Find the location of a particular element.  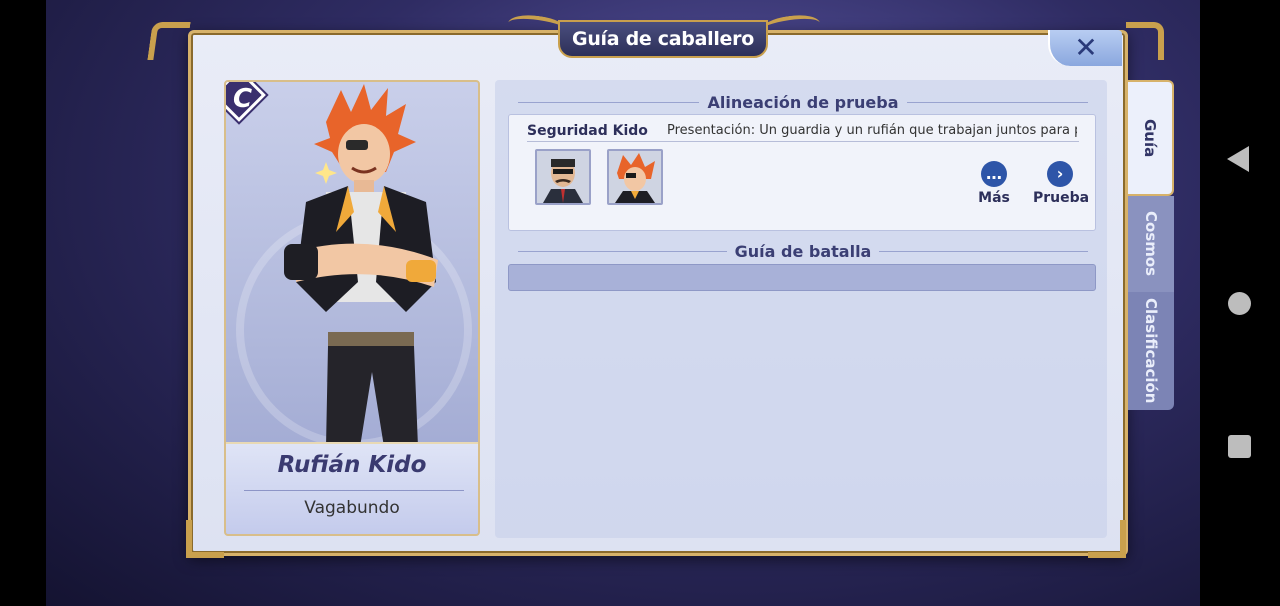

tab-guide: Guía is located at coordinates (1151, 138).